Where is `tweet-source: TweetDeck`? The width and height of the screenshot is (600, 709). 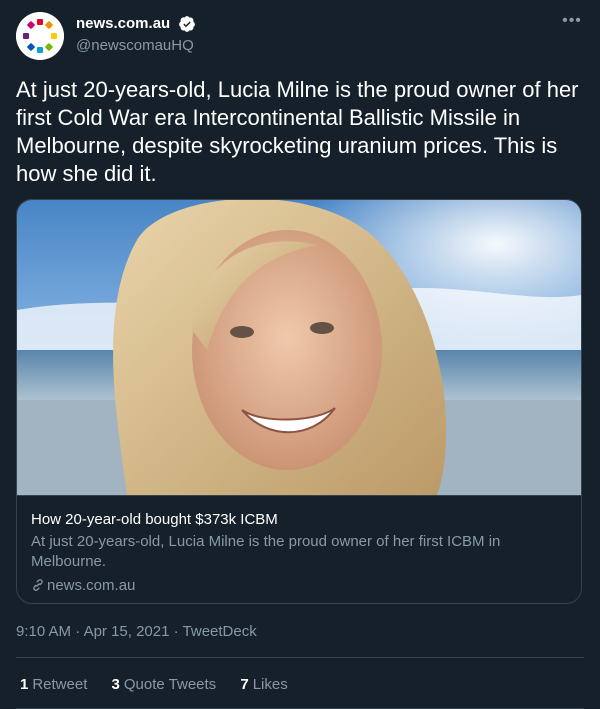 tweet-source: TweetDeck is located at coordinates (220, 631).